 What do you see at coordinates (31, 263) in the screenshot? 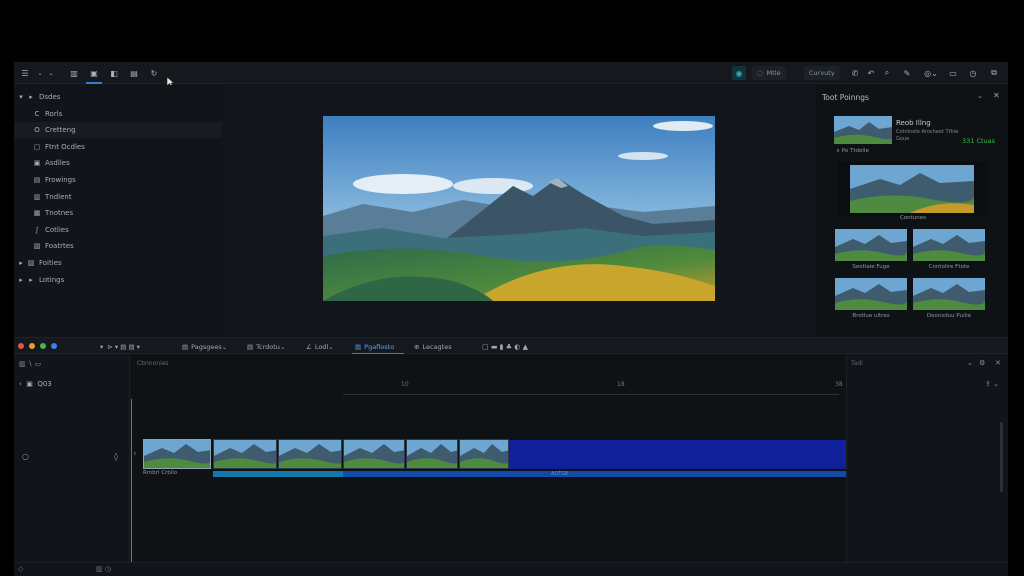
I see `folder-icon: ▨` at bounding box center [31, 263].